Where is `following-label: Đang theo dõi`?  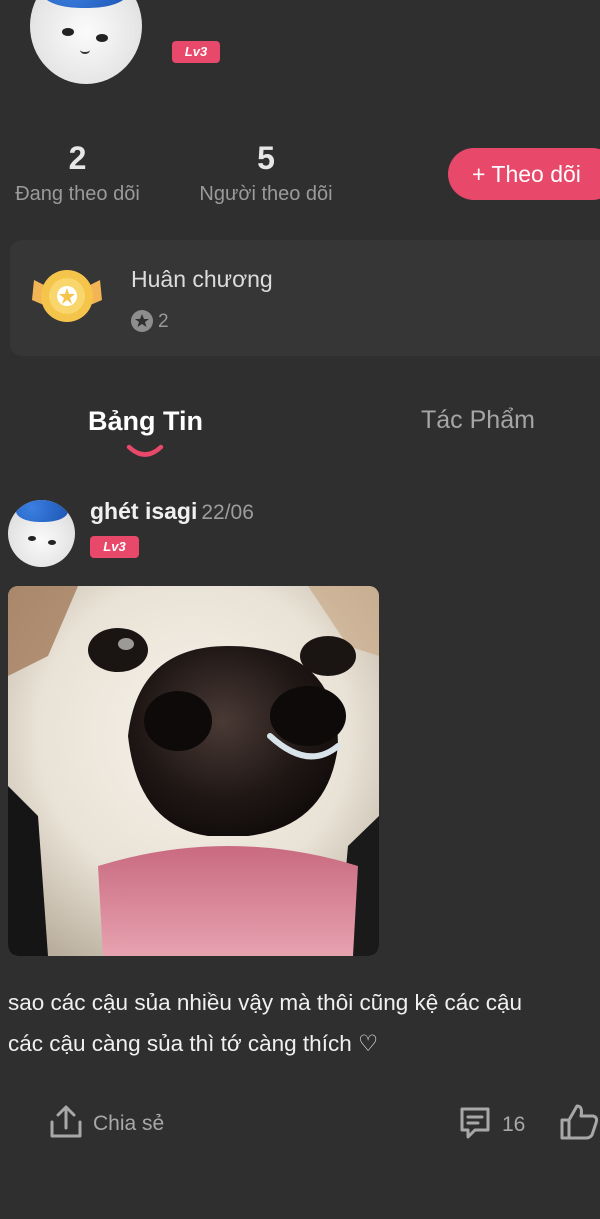 following-label: Đang theo dõi is located at coordinates (77, 194).